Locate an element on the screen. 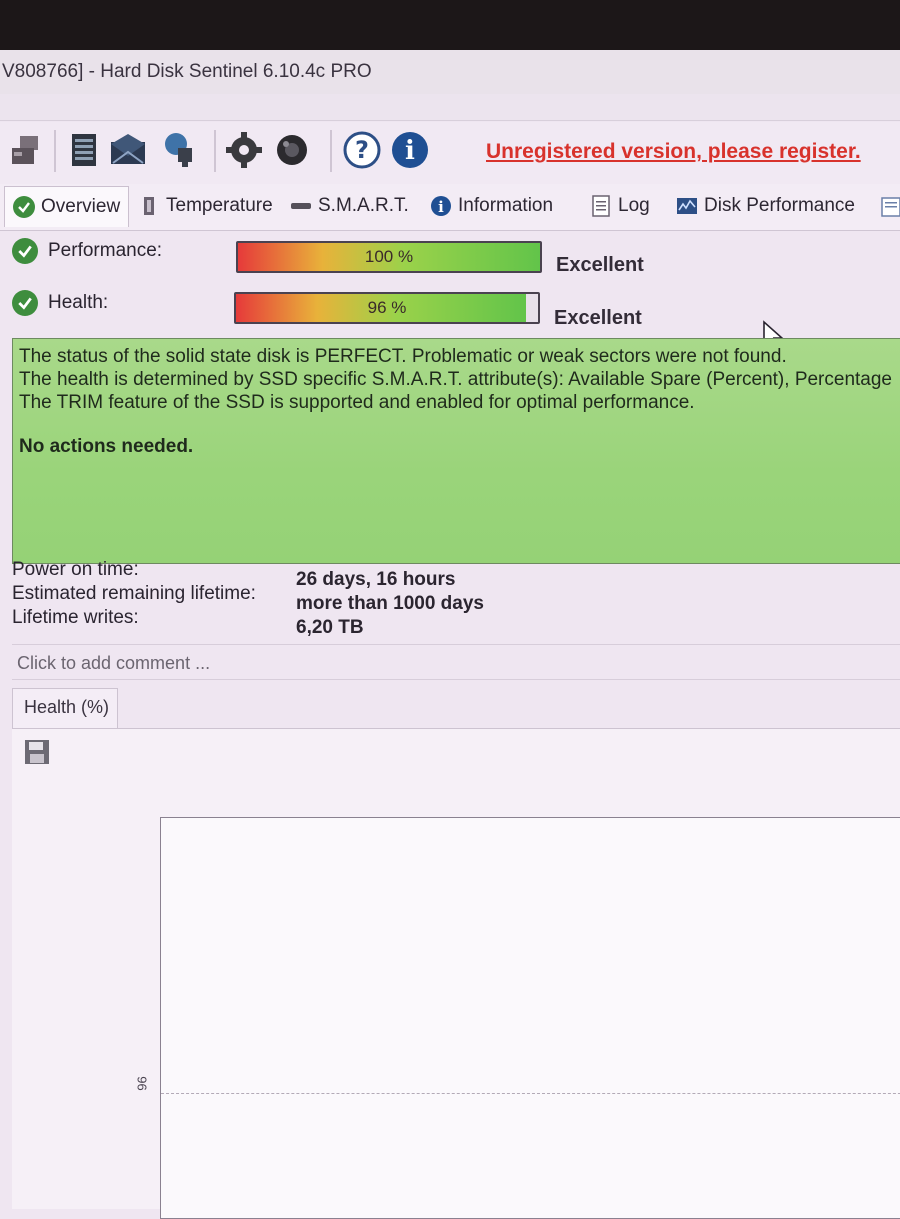 Image resolution: width=900 pixels, height=1219 pixels. y-tick-label: 96 is located at coordinates (142, 1083).